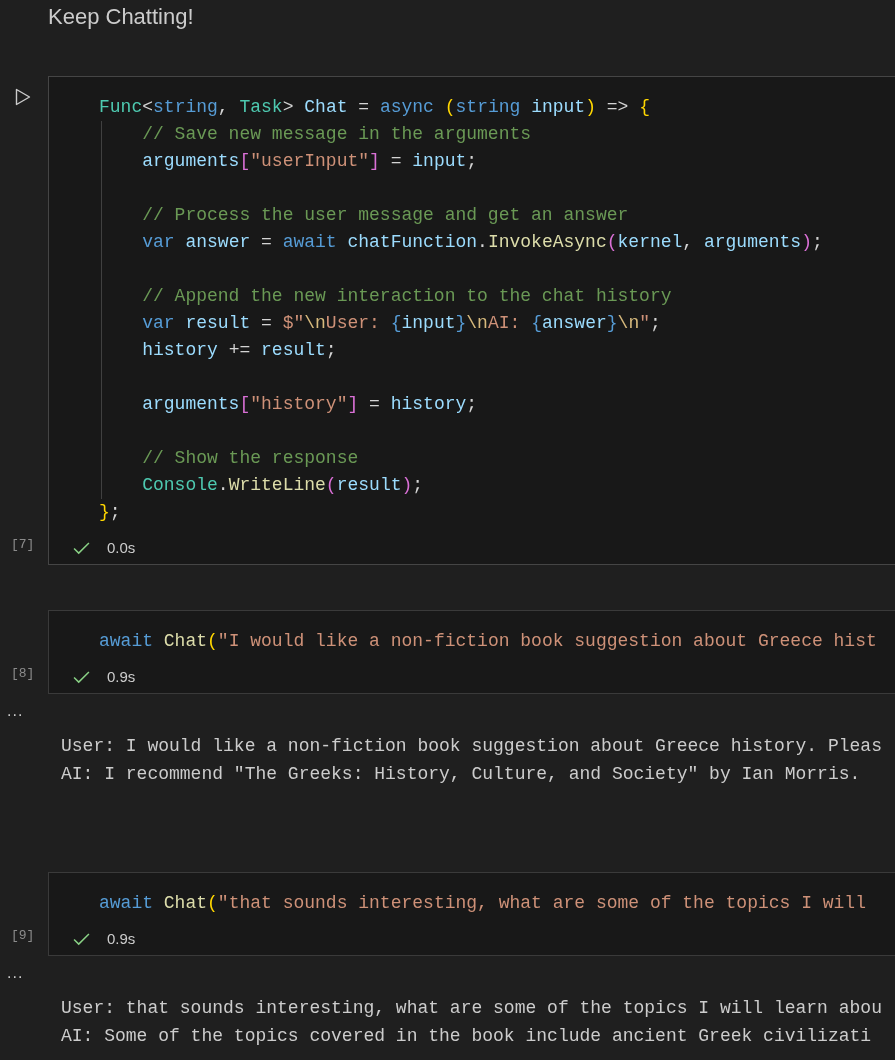  Describe the element at coordinates (23, 674) in the screenshot. I see `execution-count: [8]` at that location.